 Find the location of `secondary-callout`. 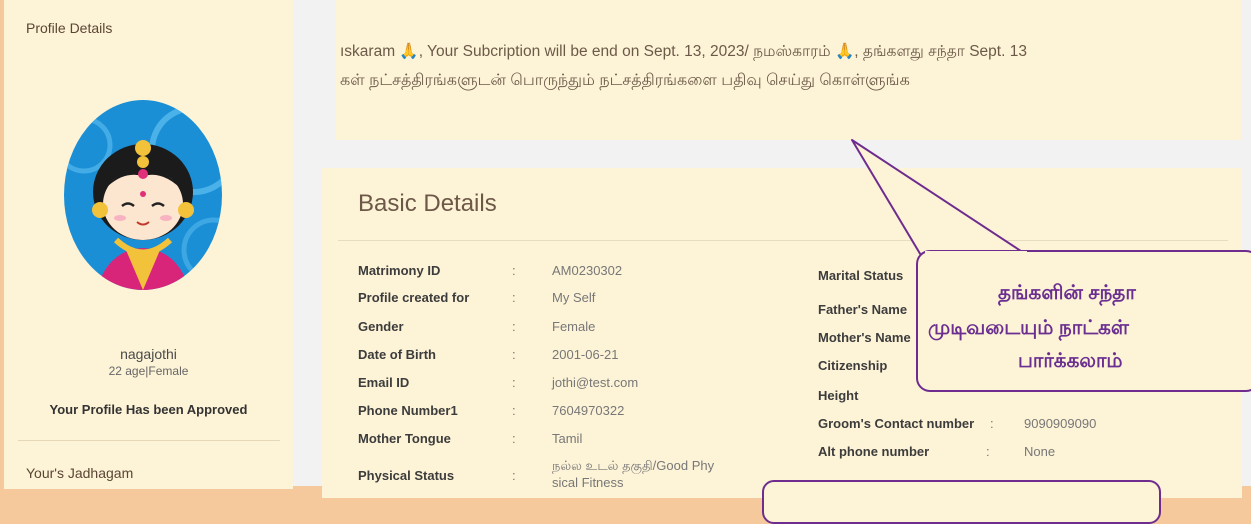

secondary-callout is located at coordinates (961, 502).